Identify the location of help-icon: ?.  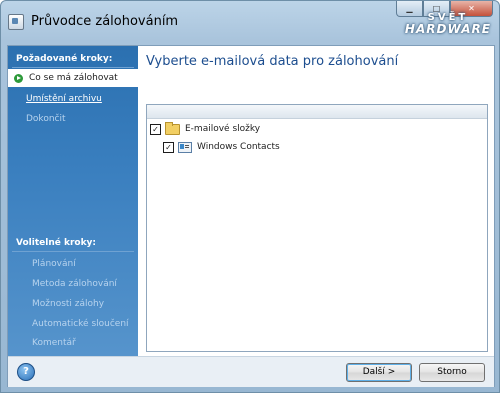
(26, 372).